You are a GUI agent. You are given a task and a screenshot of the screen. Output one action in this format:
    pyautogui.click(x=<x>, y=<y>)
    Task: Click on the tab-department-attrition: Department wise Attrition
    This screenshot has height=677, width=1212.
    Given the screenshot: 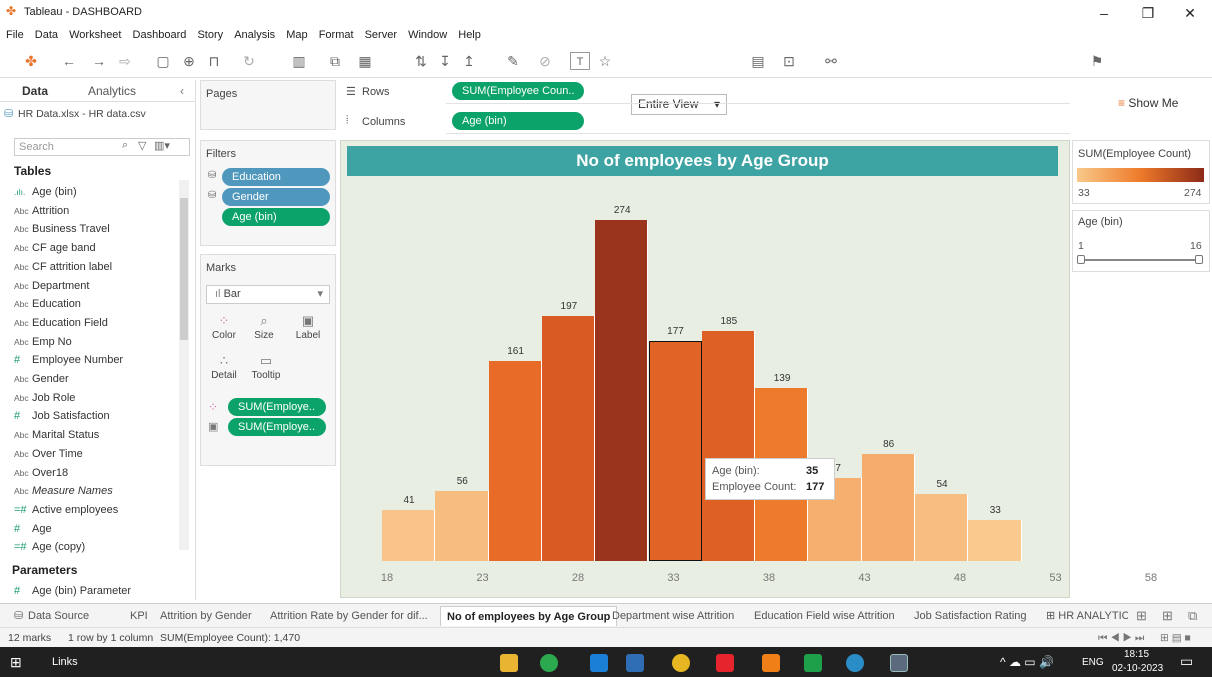 What is the action you would take?
    pyautogui.click(x=673, y=616)
    